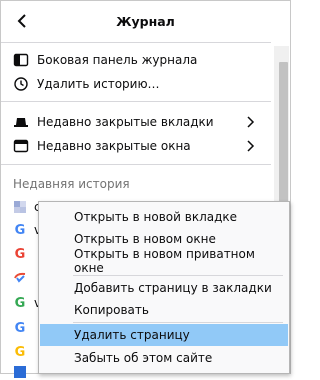 This screenshot has height=380, width=320. I want to click on ctx-item-label: Открыть в новой вкладке, so click(156, 217).